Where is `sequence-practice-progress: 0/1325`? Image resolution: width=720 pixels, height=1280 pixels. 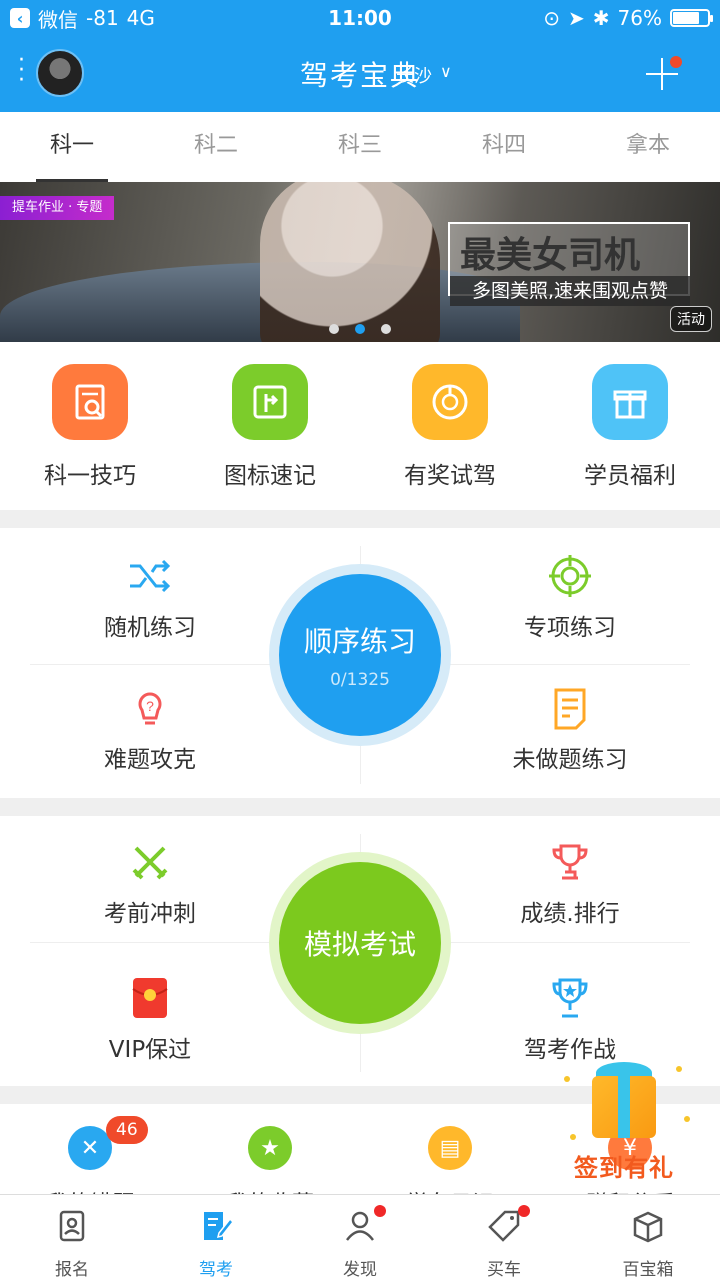
sequence-practice-progress: 0/1325 is located at coordinates (360, 680).